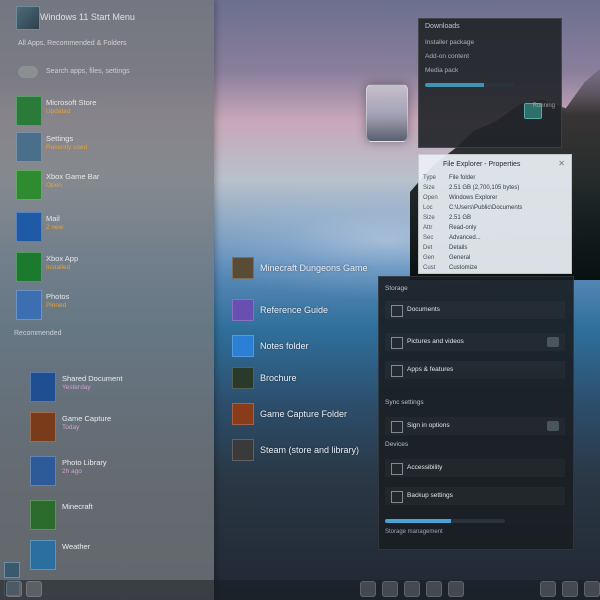  I want to click on start-logo-icon, so click(28, 18).